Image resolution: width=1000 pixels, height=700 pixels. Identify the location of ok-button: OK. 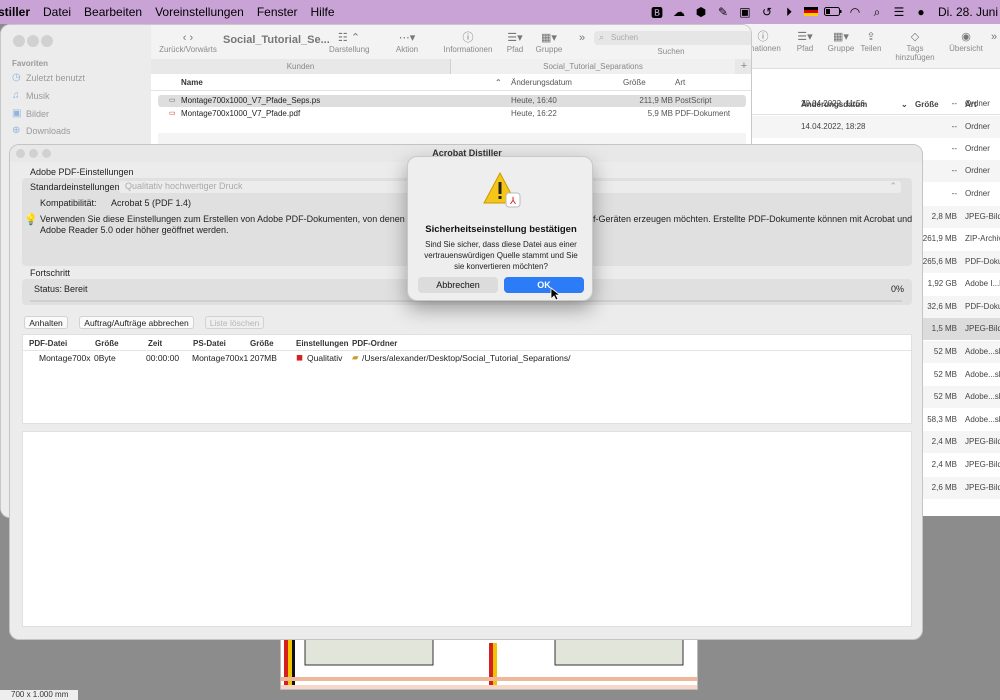
(544, 285).